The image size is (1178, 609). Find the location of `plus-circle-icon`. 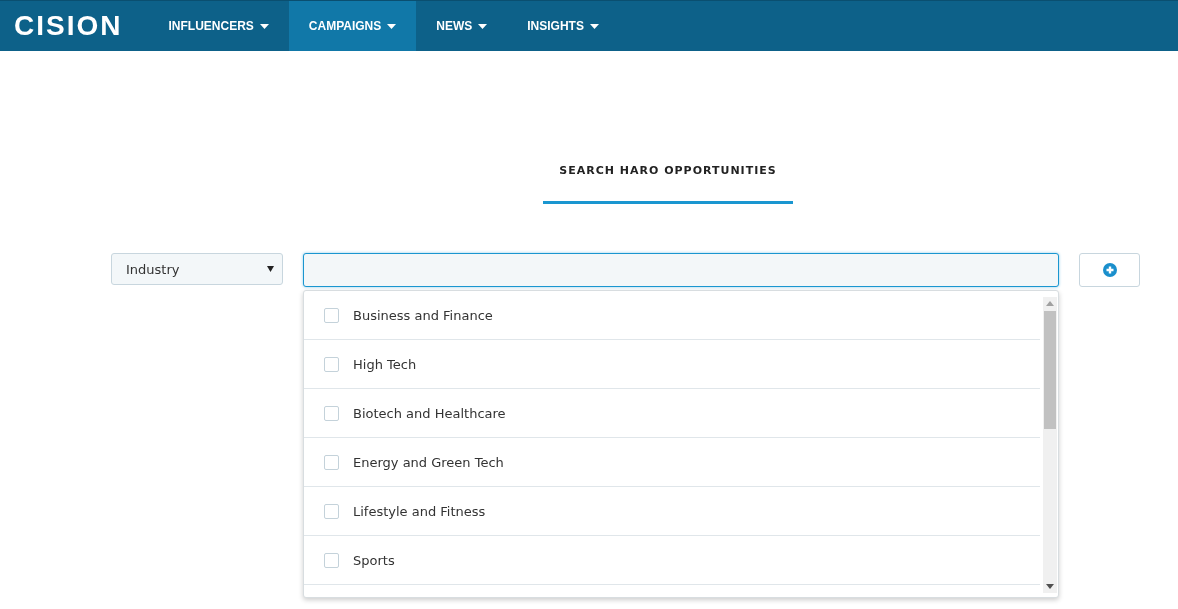

plus-circle-icon is located at coordinates (1109, 270).